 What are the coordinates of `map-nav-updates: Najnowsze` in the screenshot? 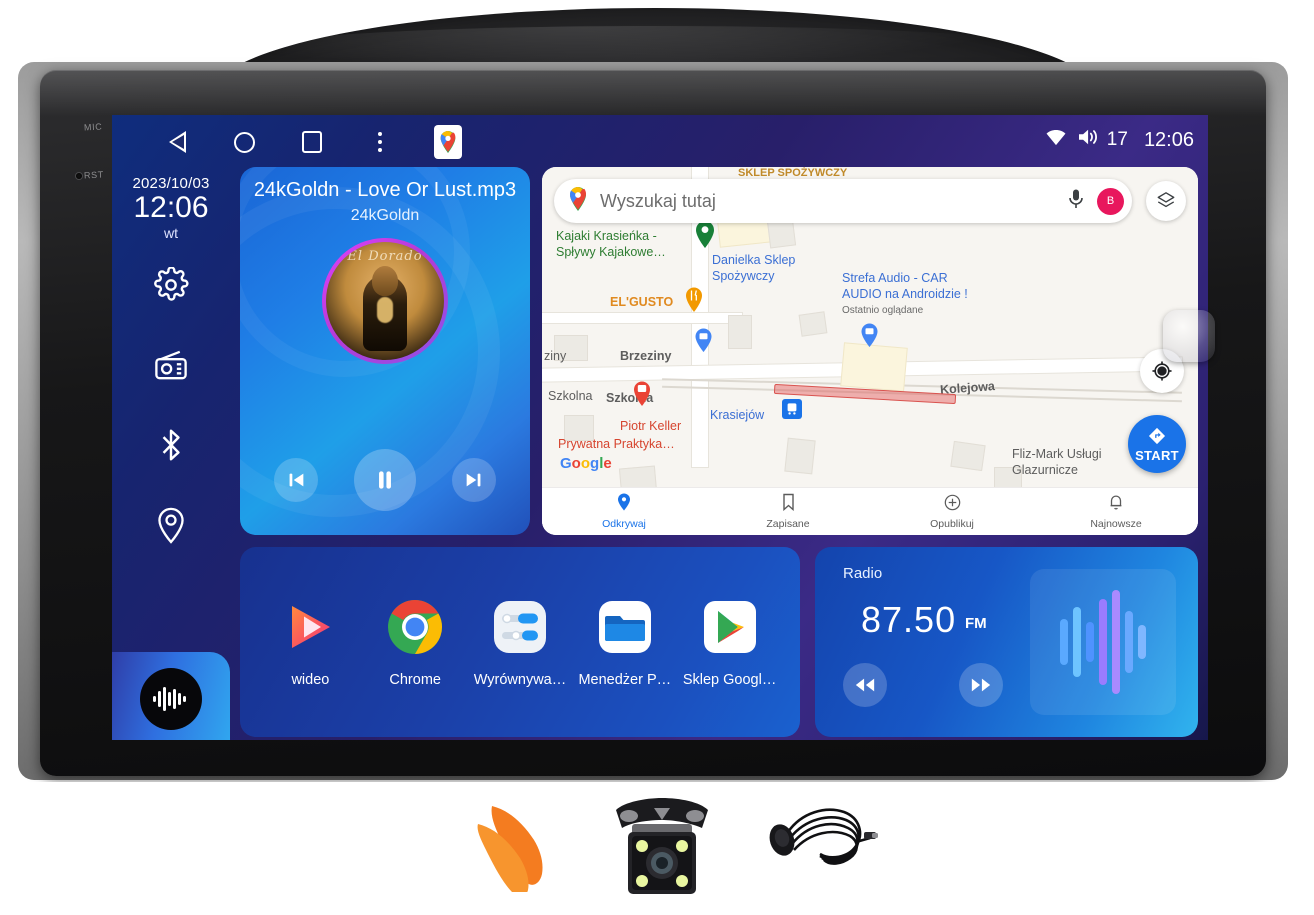 It's located at (1116, 511).